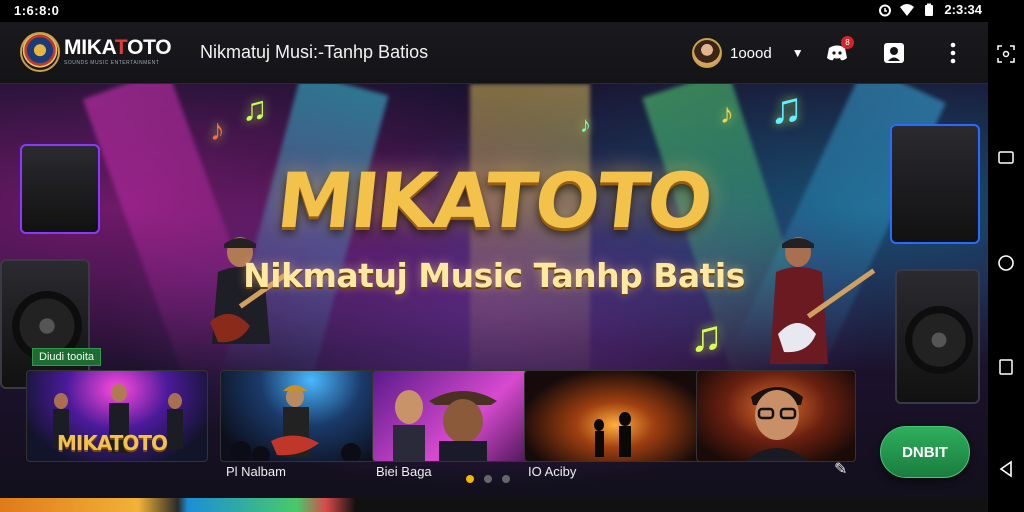 The image size is (1024, 512). Describe the element at coordinates (494, 200) in the screenshot. I see `hero-title: MIKATOTO` at that location.